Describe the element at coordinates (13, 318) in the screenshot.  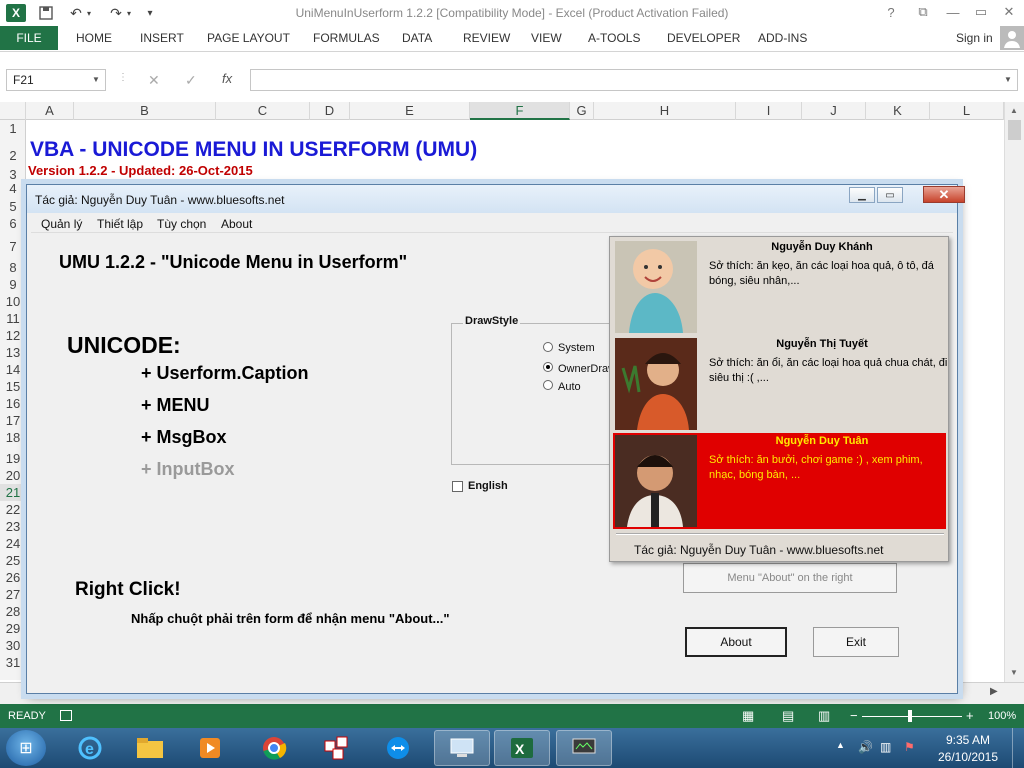
I see `row-header: 11` at that location.